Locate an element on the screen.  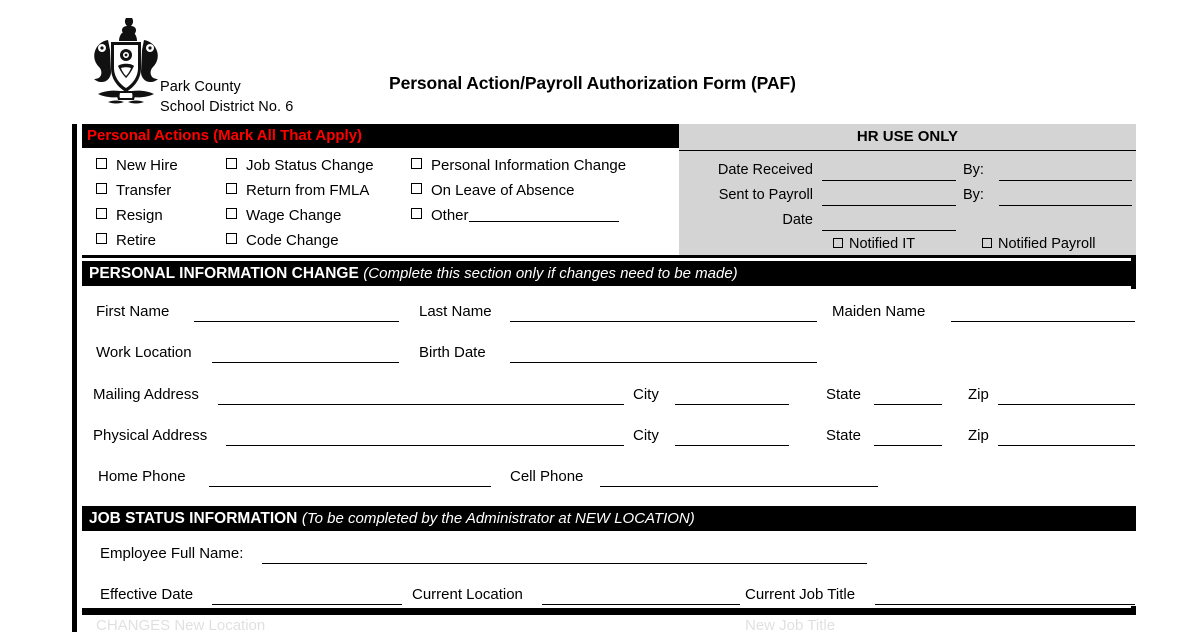
field-mailing-city is located at coordinates (732, 404).